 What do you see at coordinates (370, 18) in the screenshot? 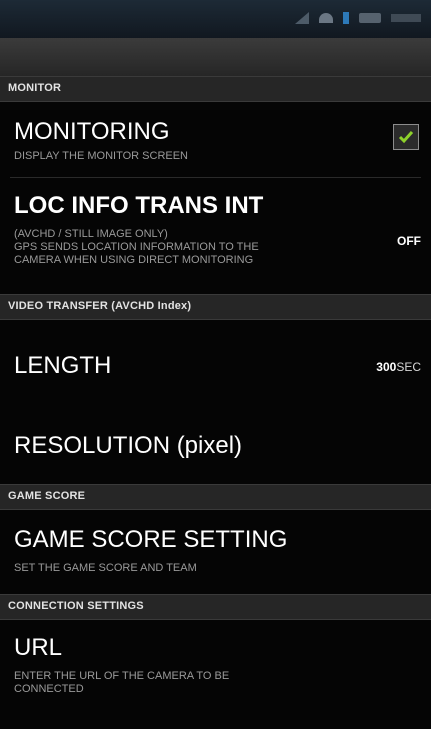
I see `battery-icon` at bounding box center [370, 18].